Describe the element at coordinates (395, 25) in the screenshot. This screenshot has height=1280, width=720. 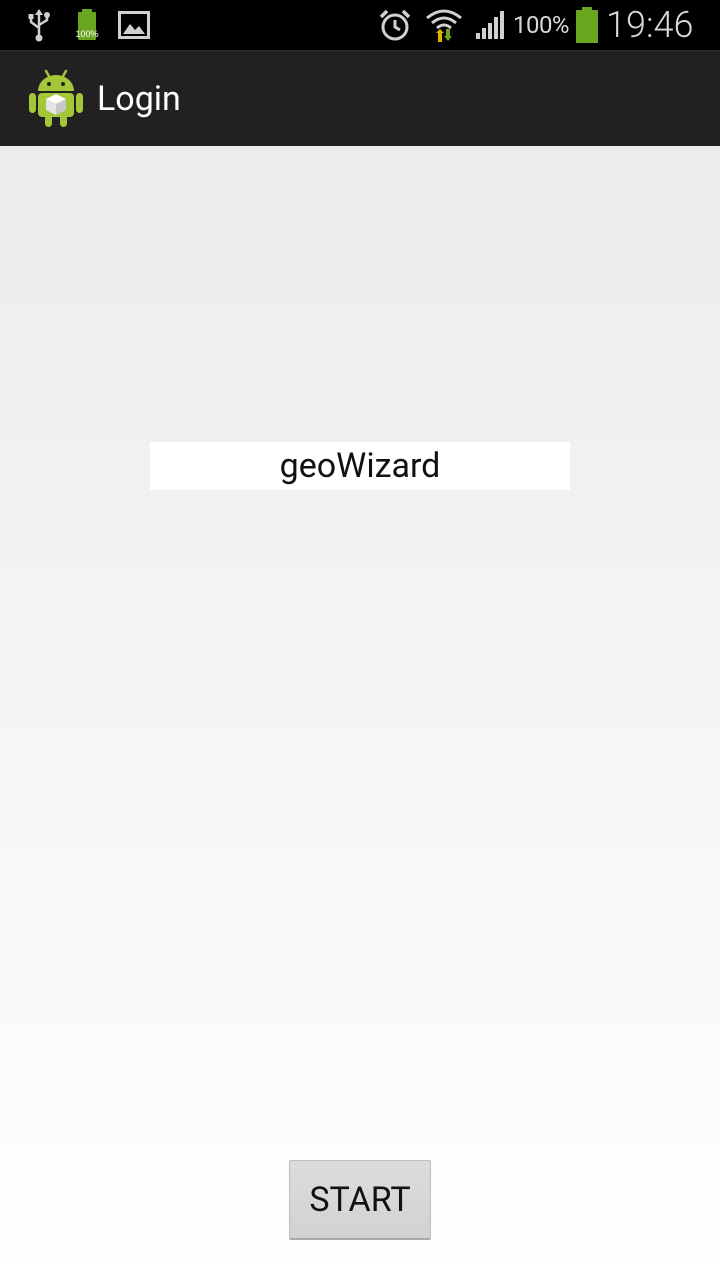
I see `alarm-icon` at that location.